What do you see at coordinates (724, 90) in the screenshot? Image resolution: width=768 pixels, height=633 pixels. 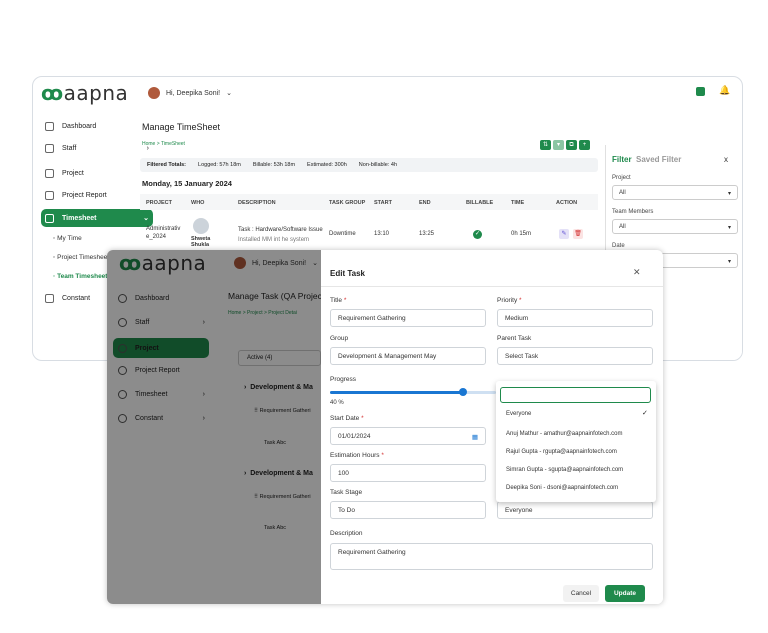 I see `bell-icon: 🔔` at bounding box center [724, 90].